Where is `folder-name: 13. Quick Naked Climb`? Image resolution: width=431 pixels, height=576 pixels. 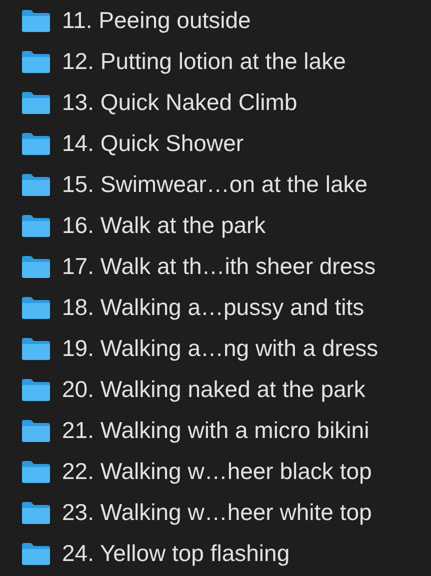
folder-name: 13. Quick Naked Climb is located at coordinates (180, 102).